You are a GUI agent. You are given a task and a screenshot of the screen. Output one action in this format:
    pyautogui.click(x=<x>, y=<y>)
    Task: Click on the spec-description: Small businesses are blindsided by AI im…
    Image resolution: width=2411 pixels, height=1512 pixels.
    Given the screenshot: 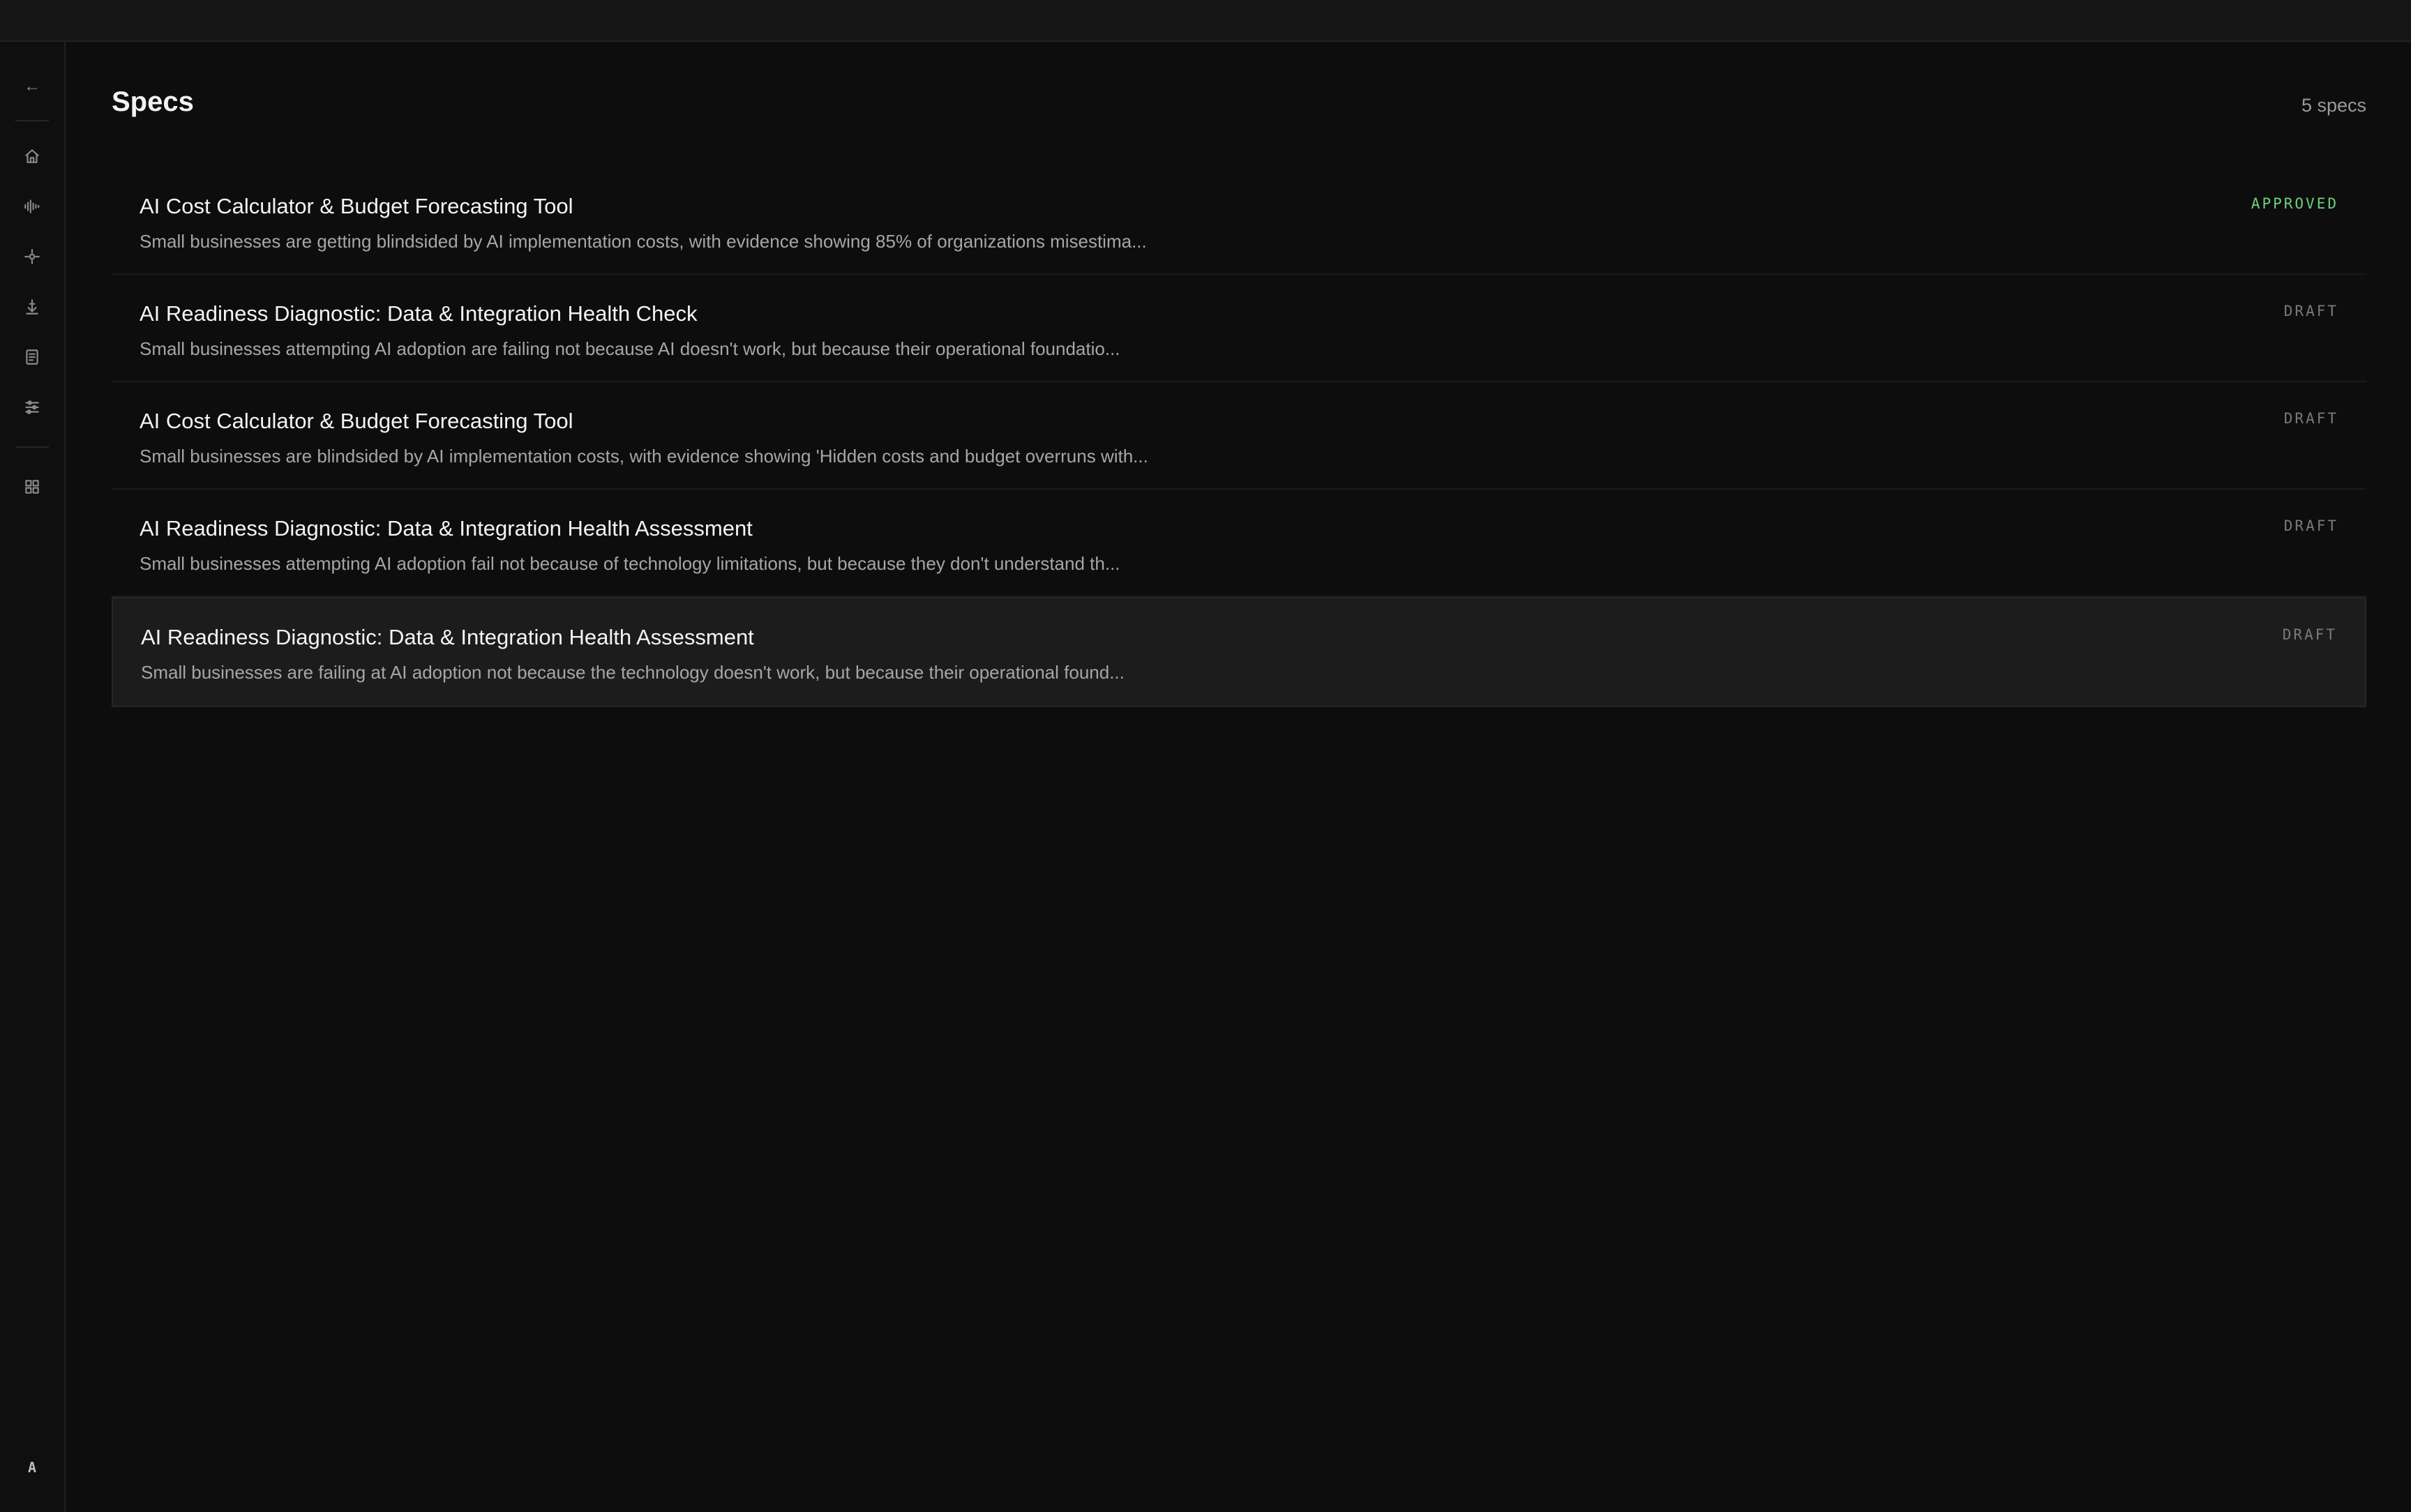 What is the action you would take?
    pyautogui.click(x=644, y=457)
    